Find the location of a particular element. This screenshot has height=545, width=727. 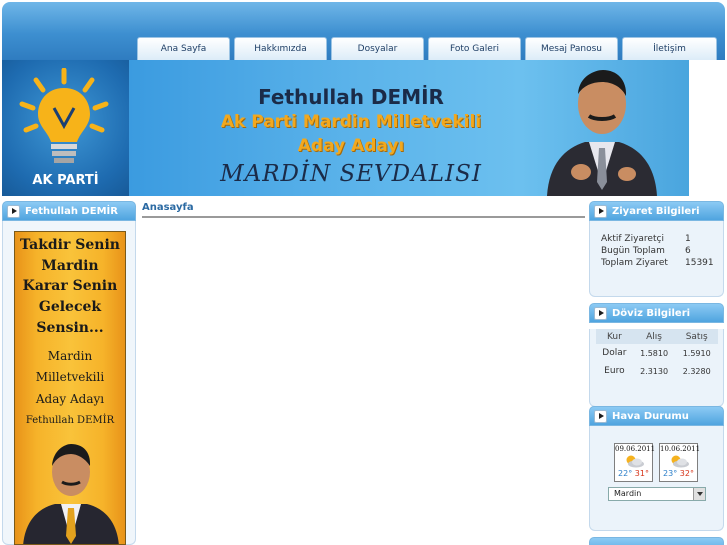

weather-header: Hava Durumu is located at coordinates (656, 416).